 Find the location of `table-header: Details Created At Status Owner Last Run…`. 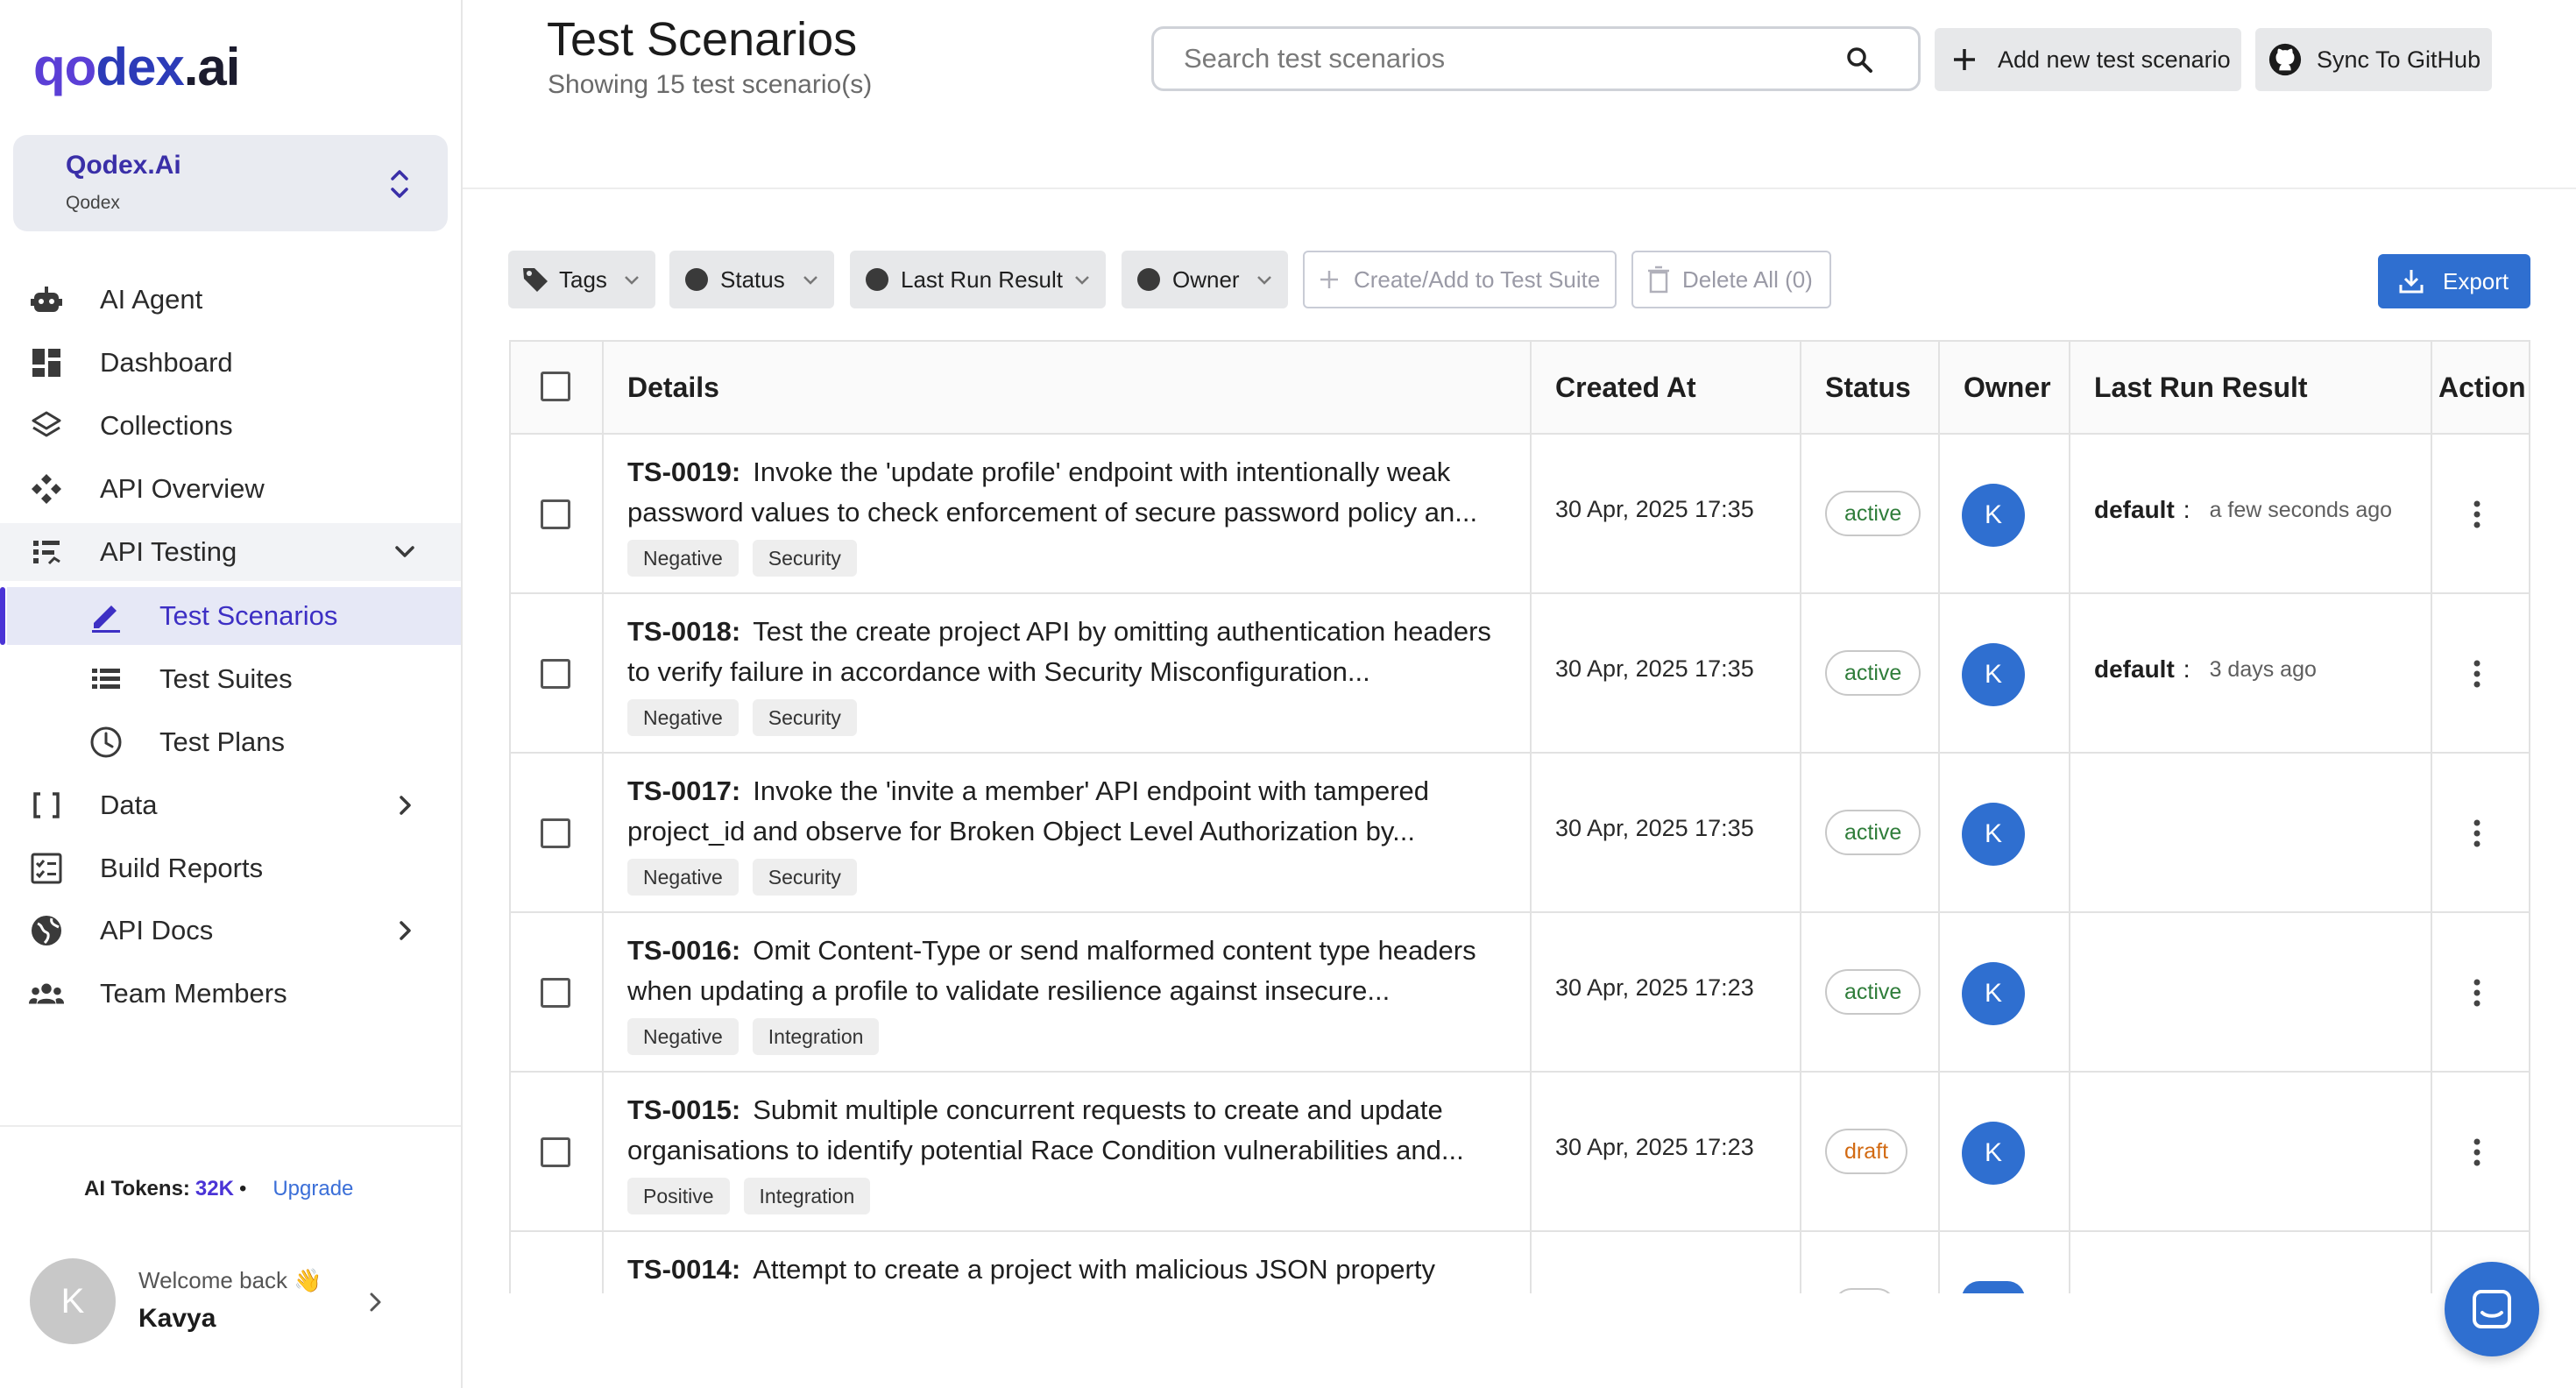

table-header: Details Created At Status Owner Last Run… is located at coordinates (1520, 388).